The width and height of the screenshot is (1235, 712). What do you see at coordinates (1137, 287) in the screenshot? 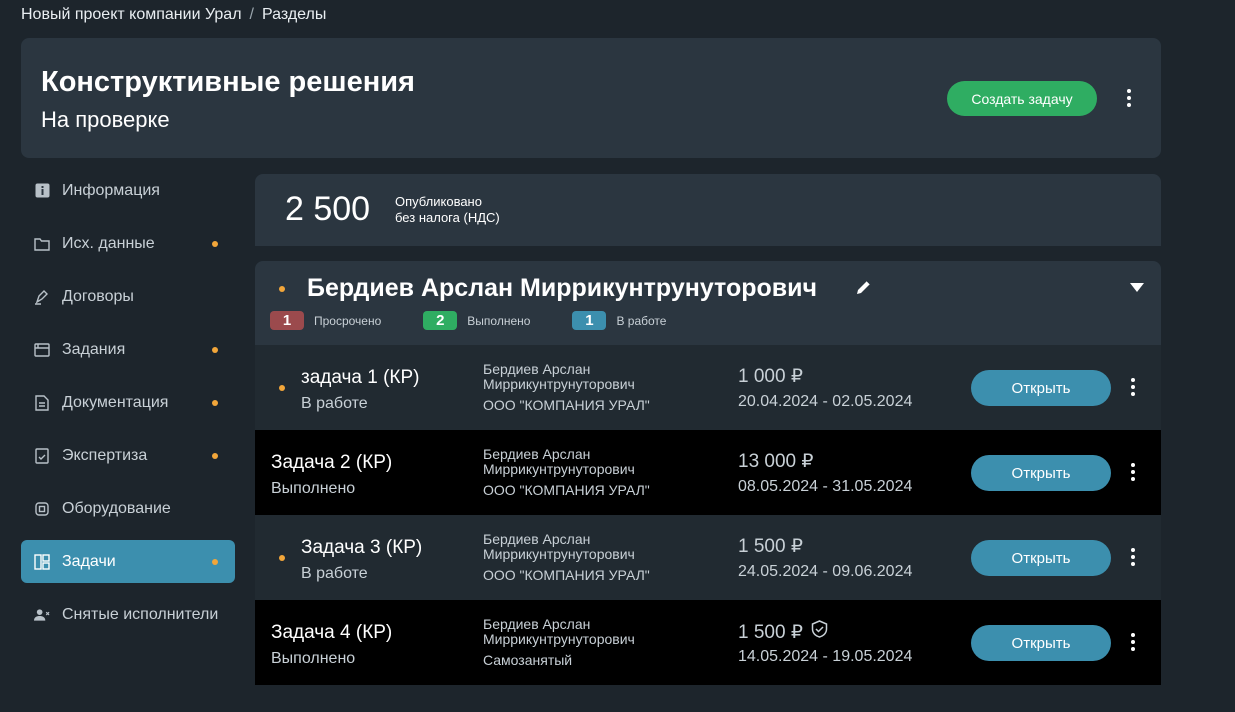
I see `chevron-down-icon` at bounding box center [1137, 287].